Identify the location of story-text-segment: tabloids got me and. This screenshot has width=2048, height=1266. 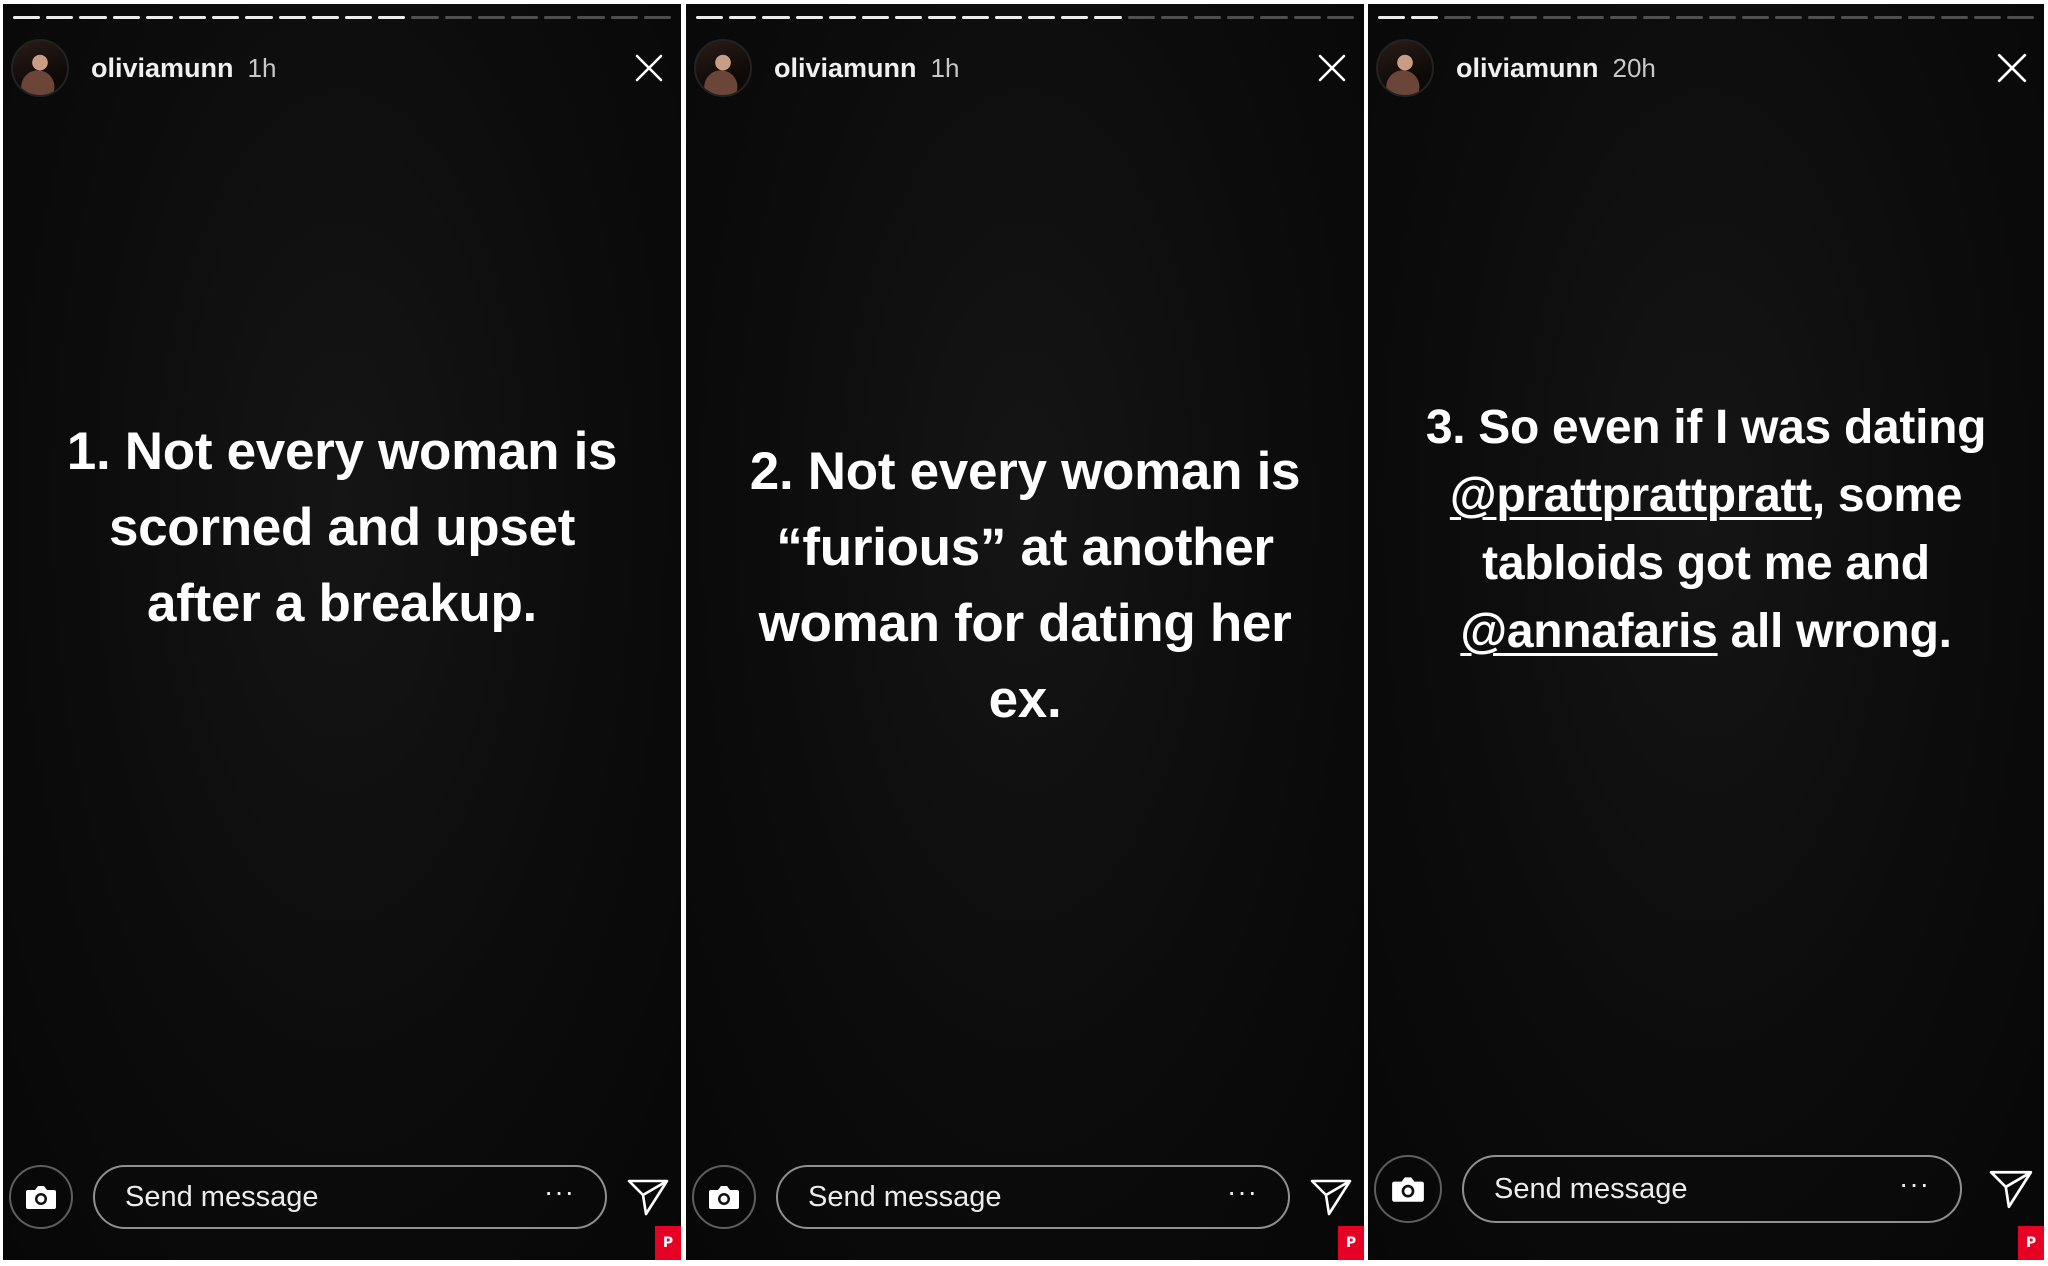
(1706, 563).